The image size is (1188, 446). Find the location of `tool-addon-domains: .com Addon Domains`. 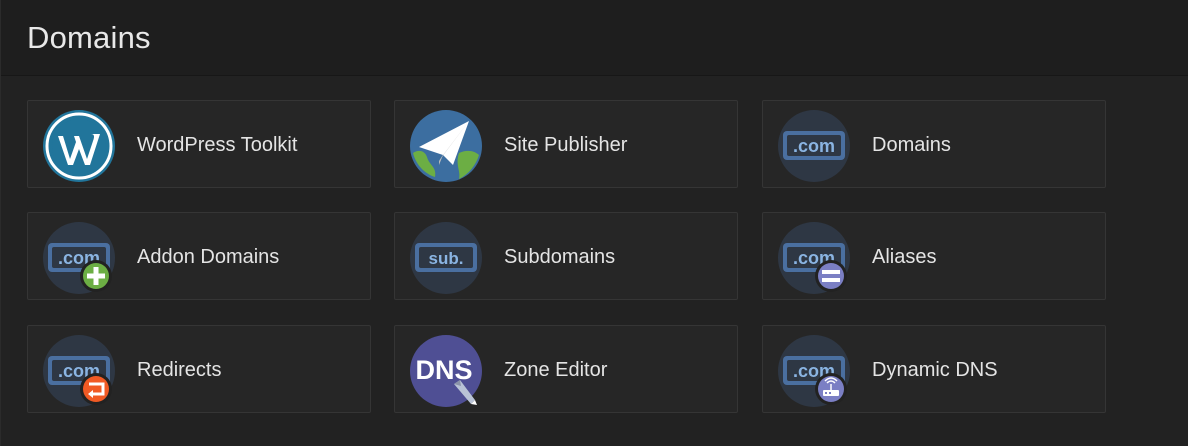

tool-addon-domains: .com Addon Domains is located at coordinates (199, 256).